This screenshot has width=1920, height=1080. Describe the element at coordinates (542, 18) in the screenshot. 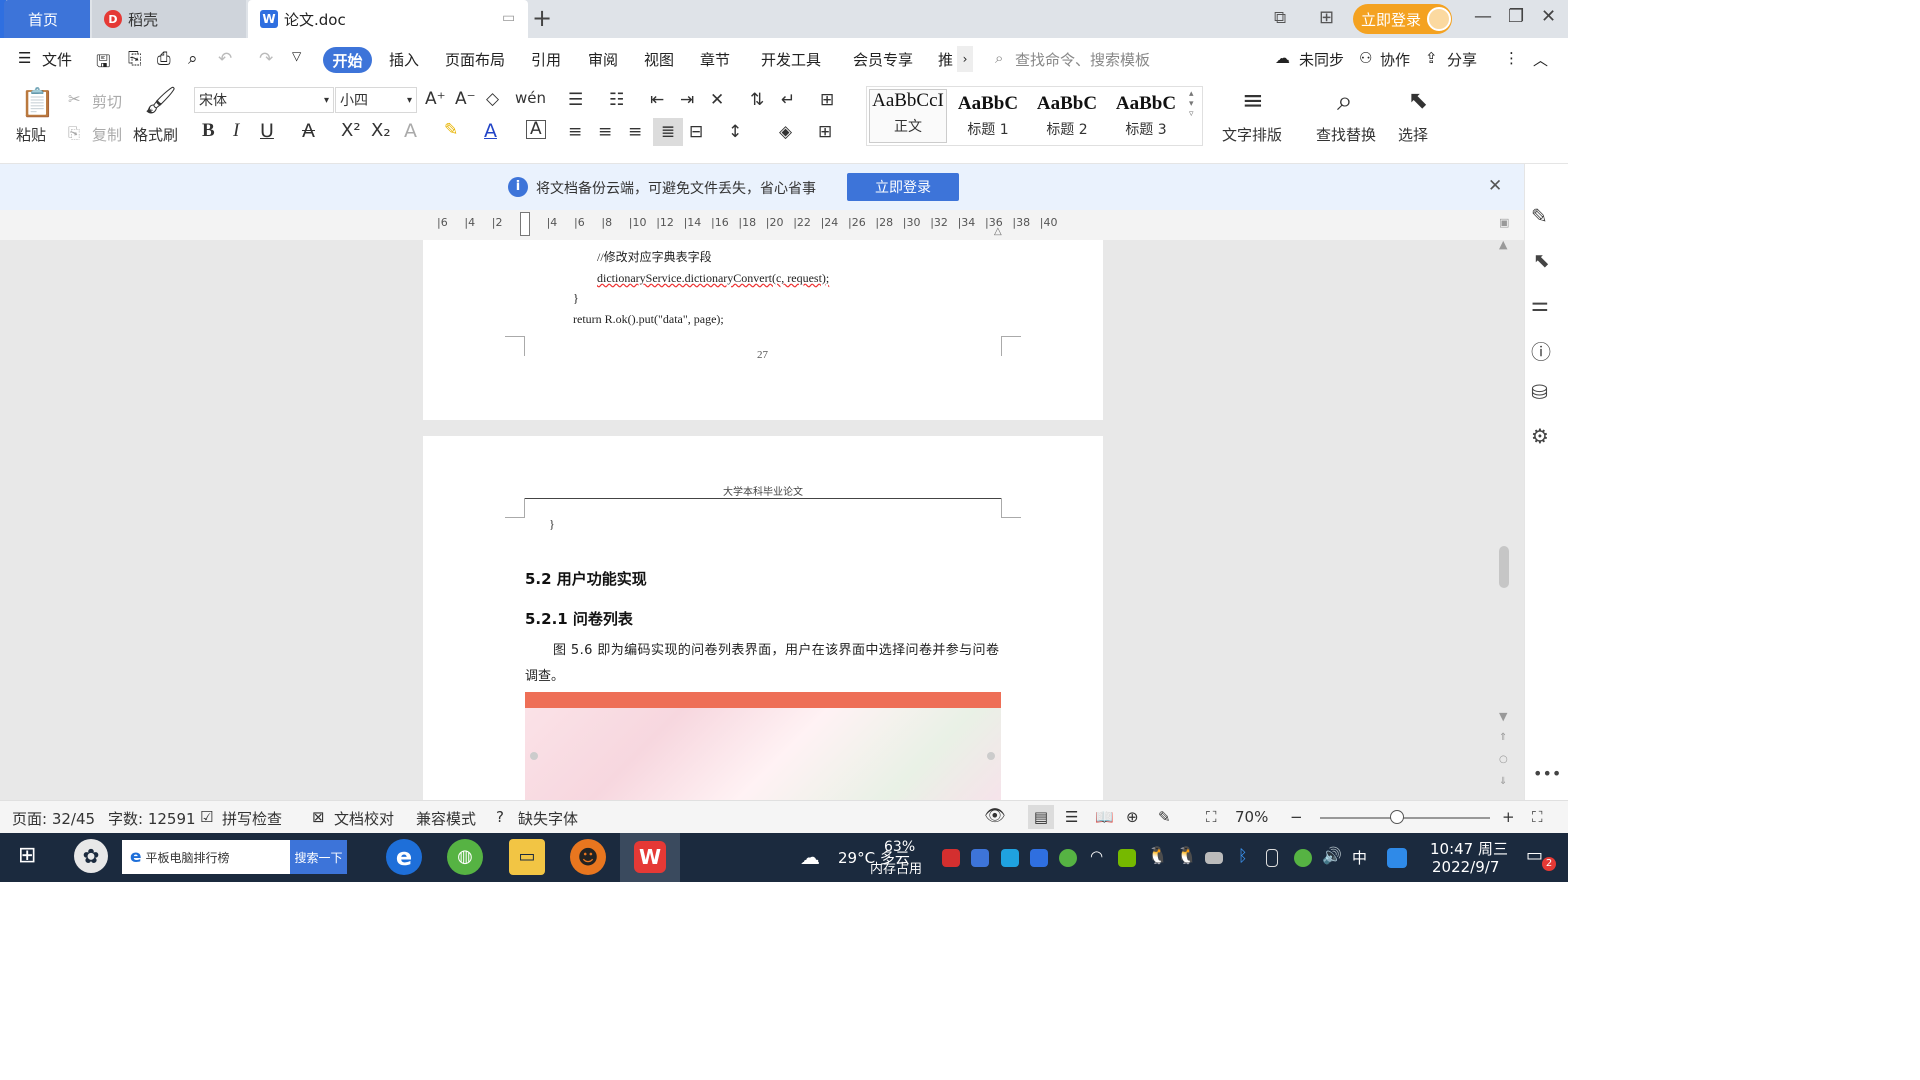

I see `new-tab-icon: +` at that location.